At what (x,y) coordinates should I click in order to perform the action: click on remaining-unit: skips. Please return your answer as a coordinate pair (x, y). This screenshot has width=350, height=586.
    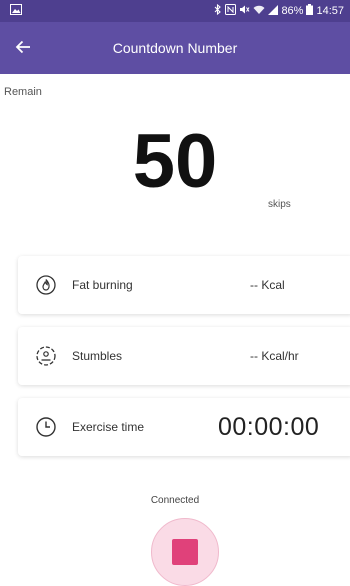
    Looking at the image, I should click on (279, 204).